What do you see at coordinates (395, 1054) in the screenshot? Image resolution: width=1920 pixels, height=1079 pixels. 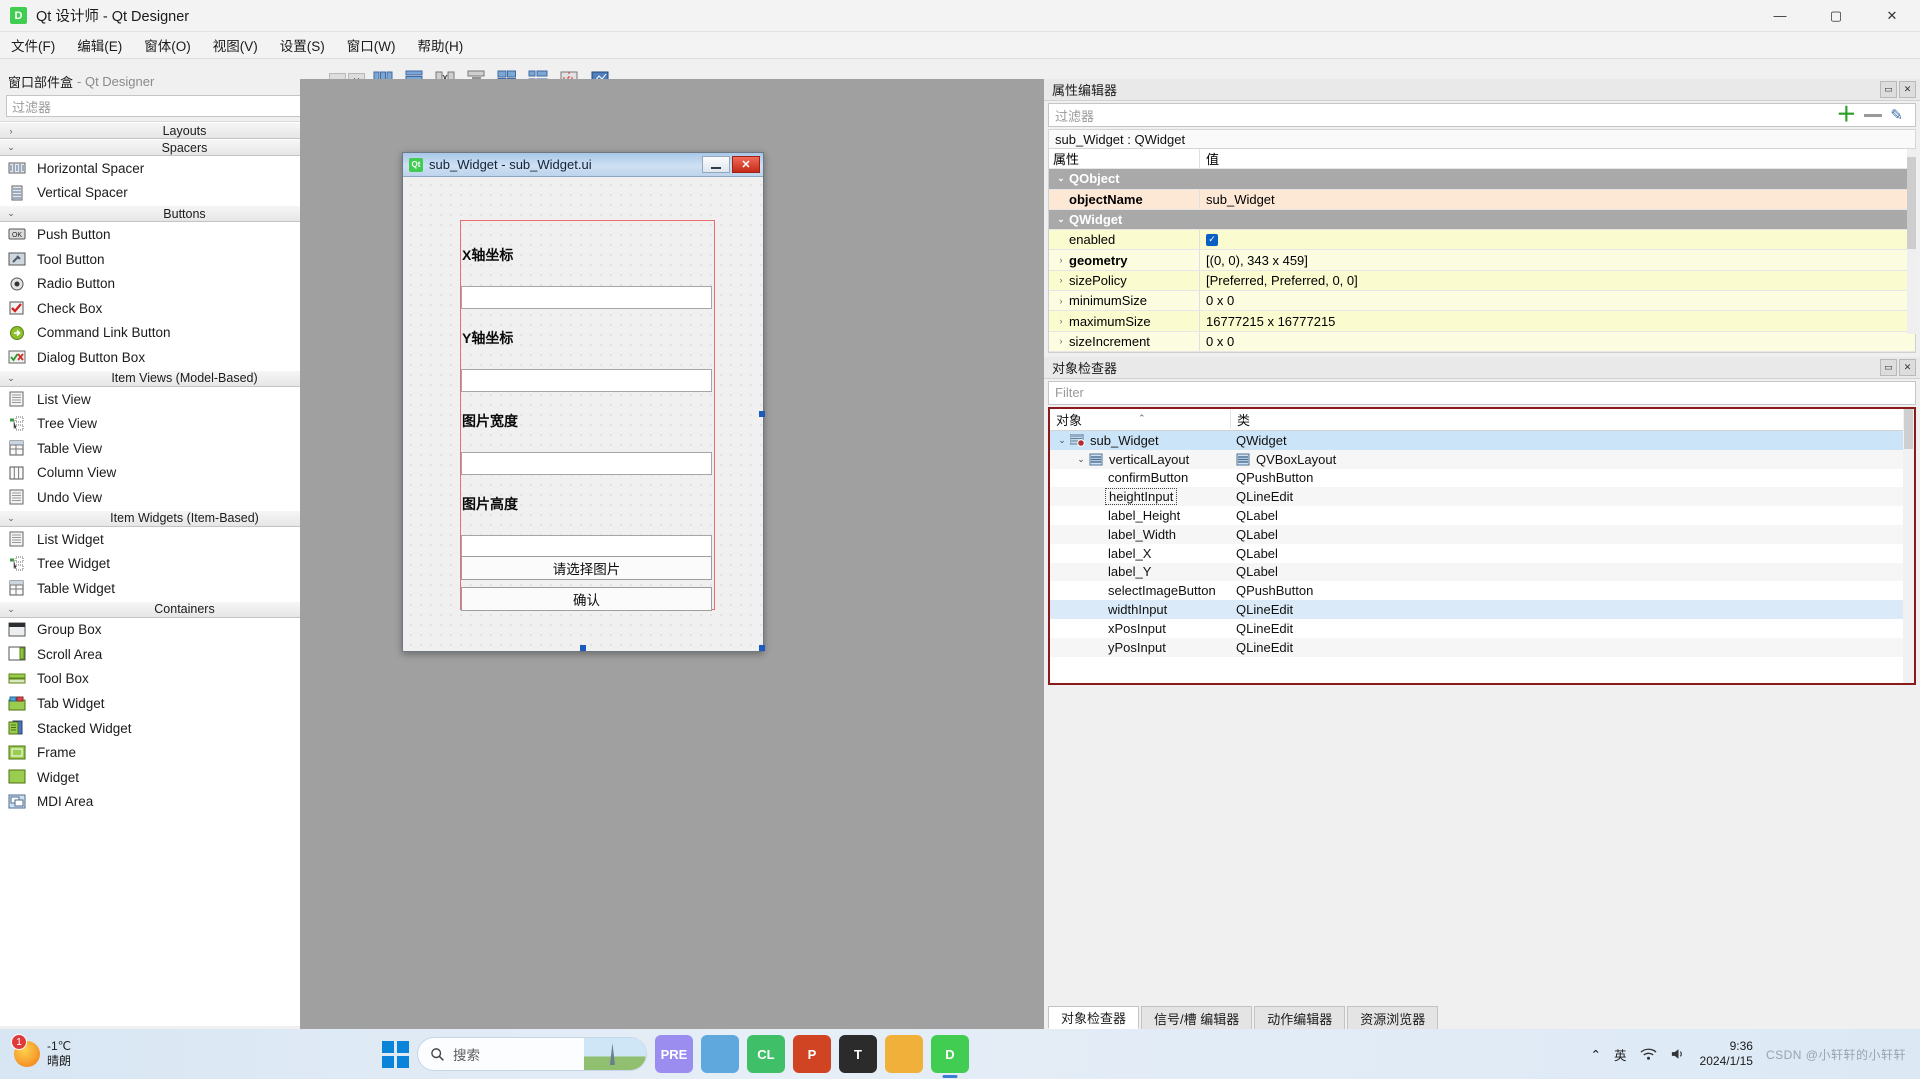 I see `start-button-icon` at bounding box center [395, 1054].